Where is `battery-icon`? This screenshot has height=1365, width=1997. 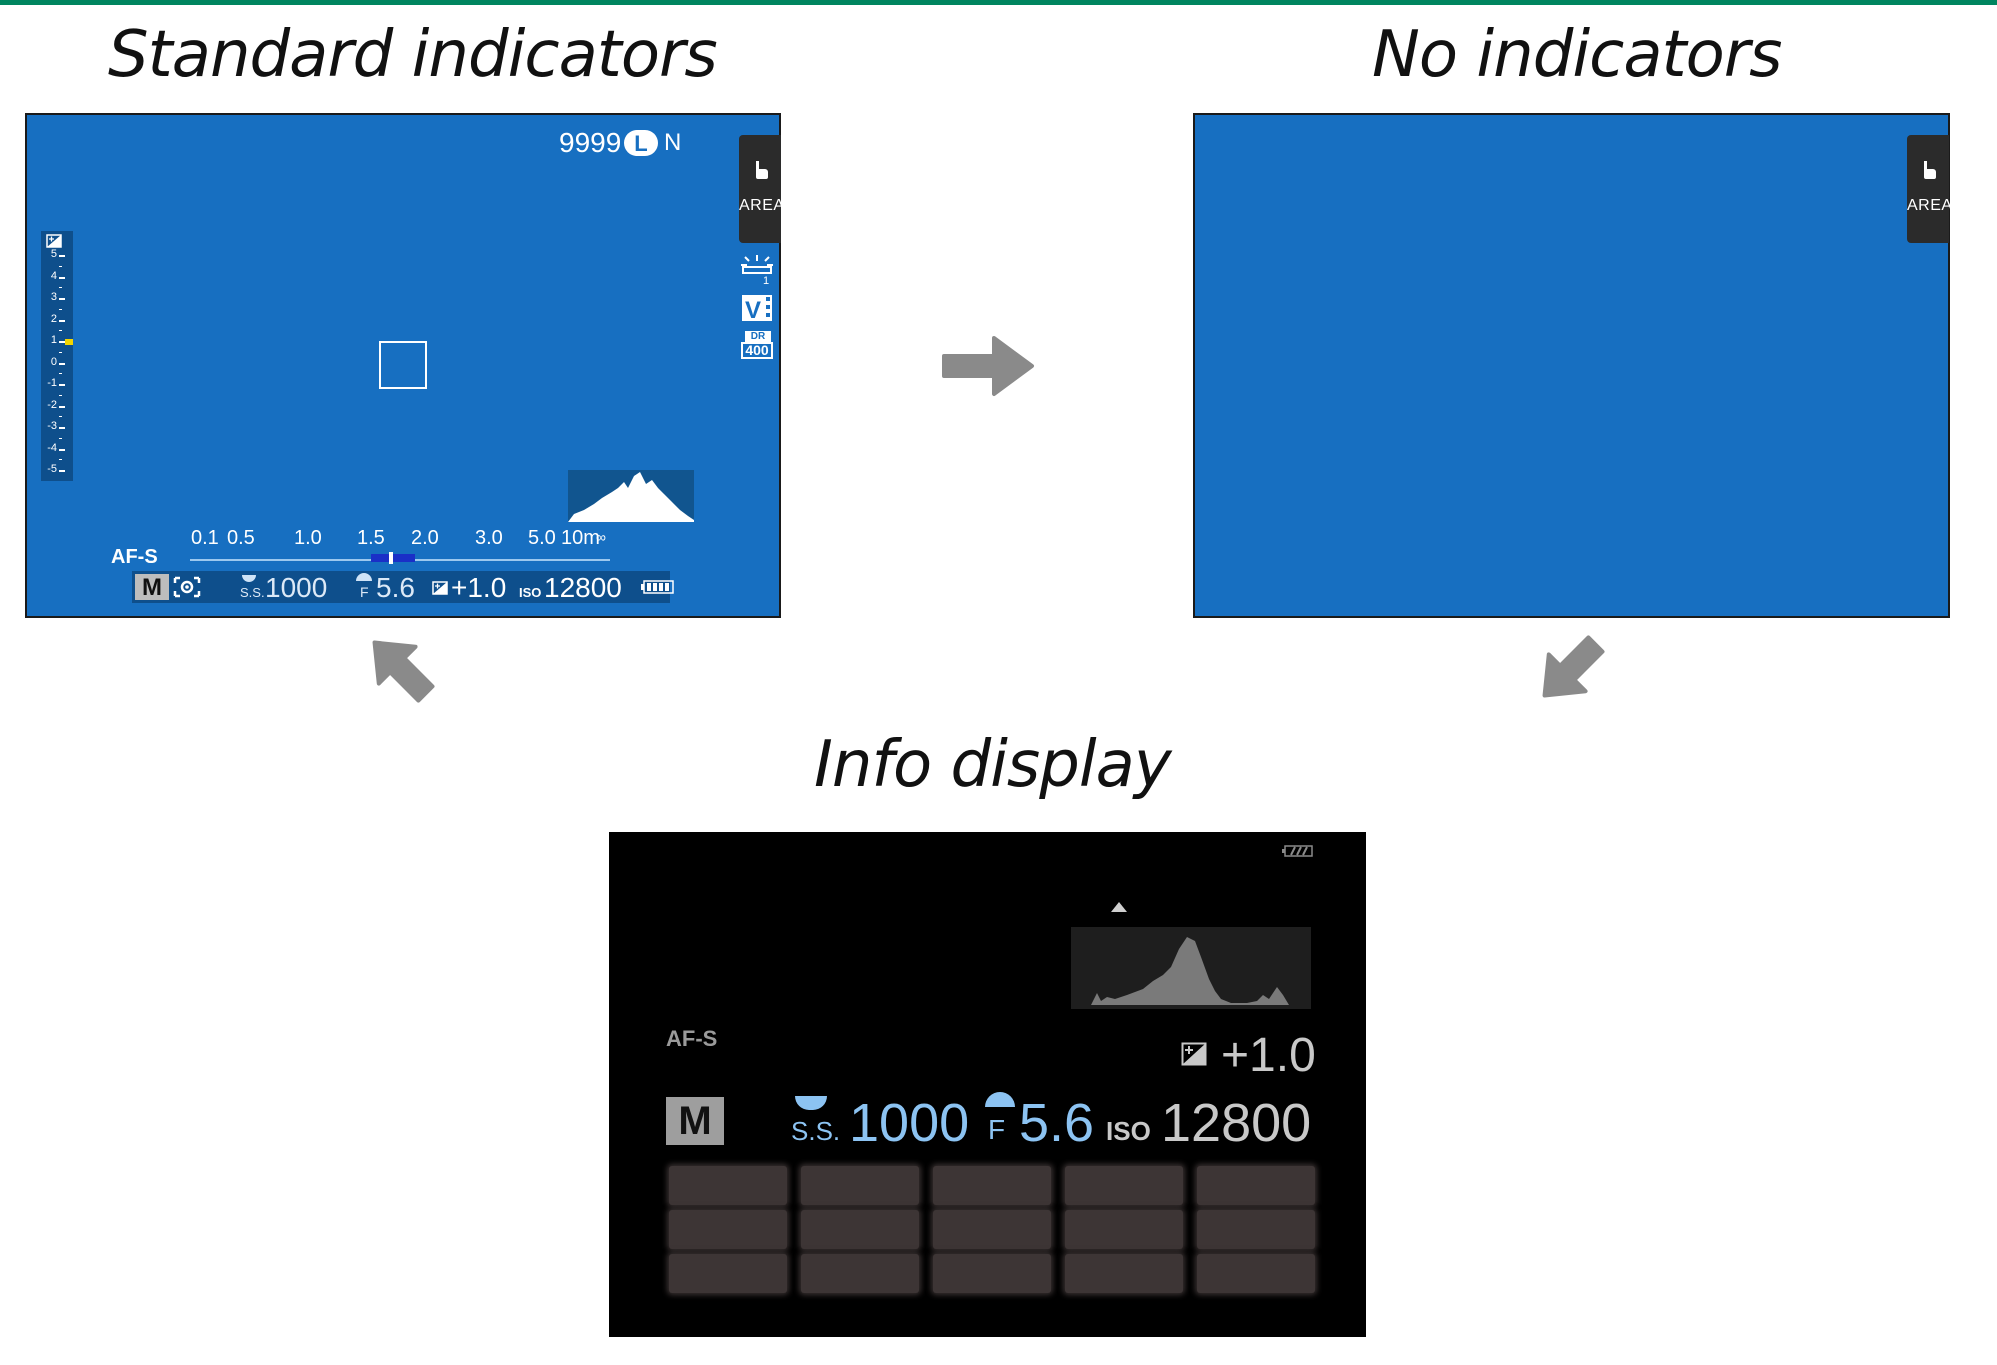 battery-icon is located at coordinates (657, 587).